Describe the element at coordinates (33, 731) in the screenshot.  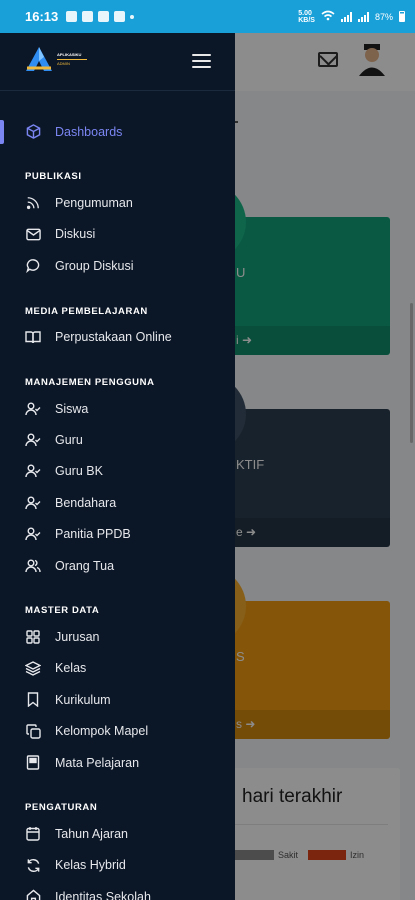
I see `copy-icon` at that location.